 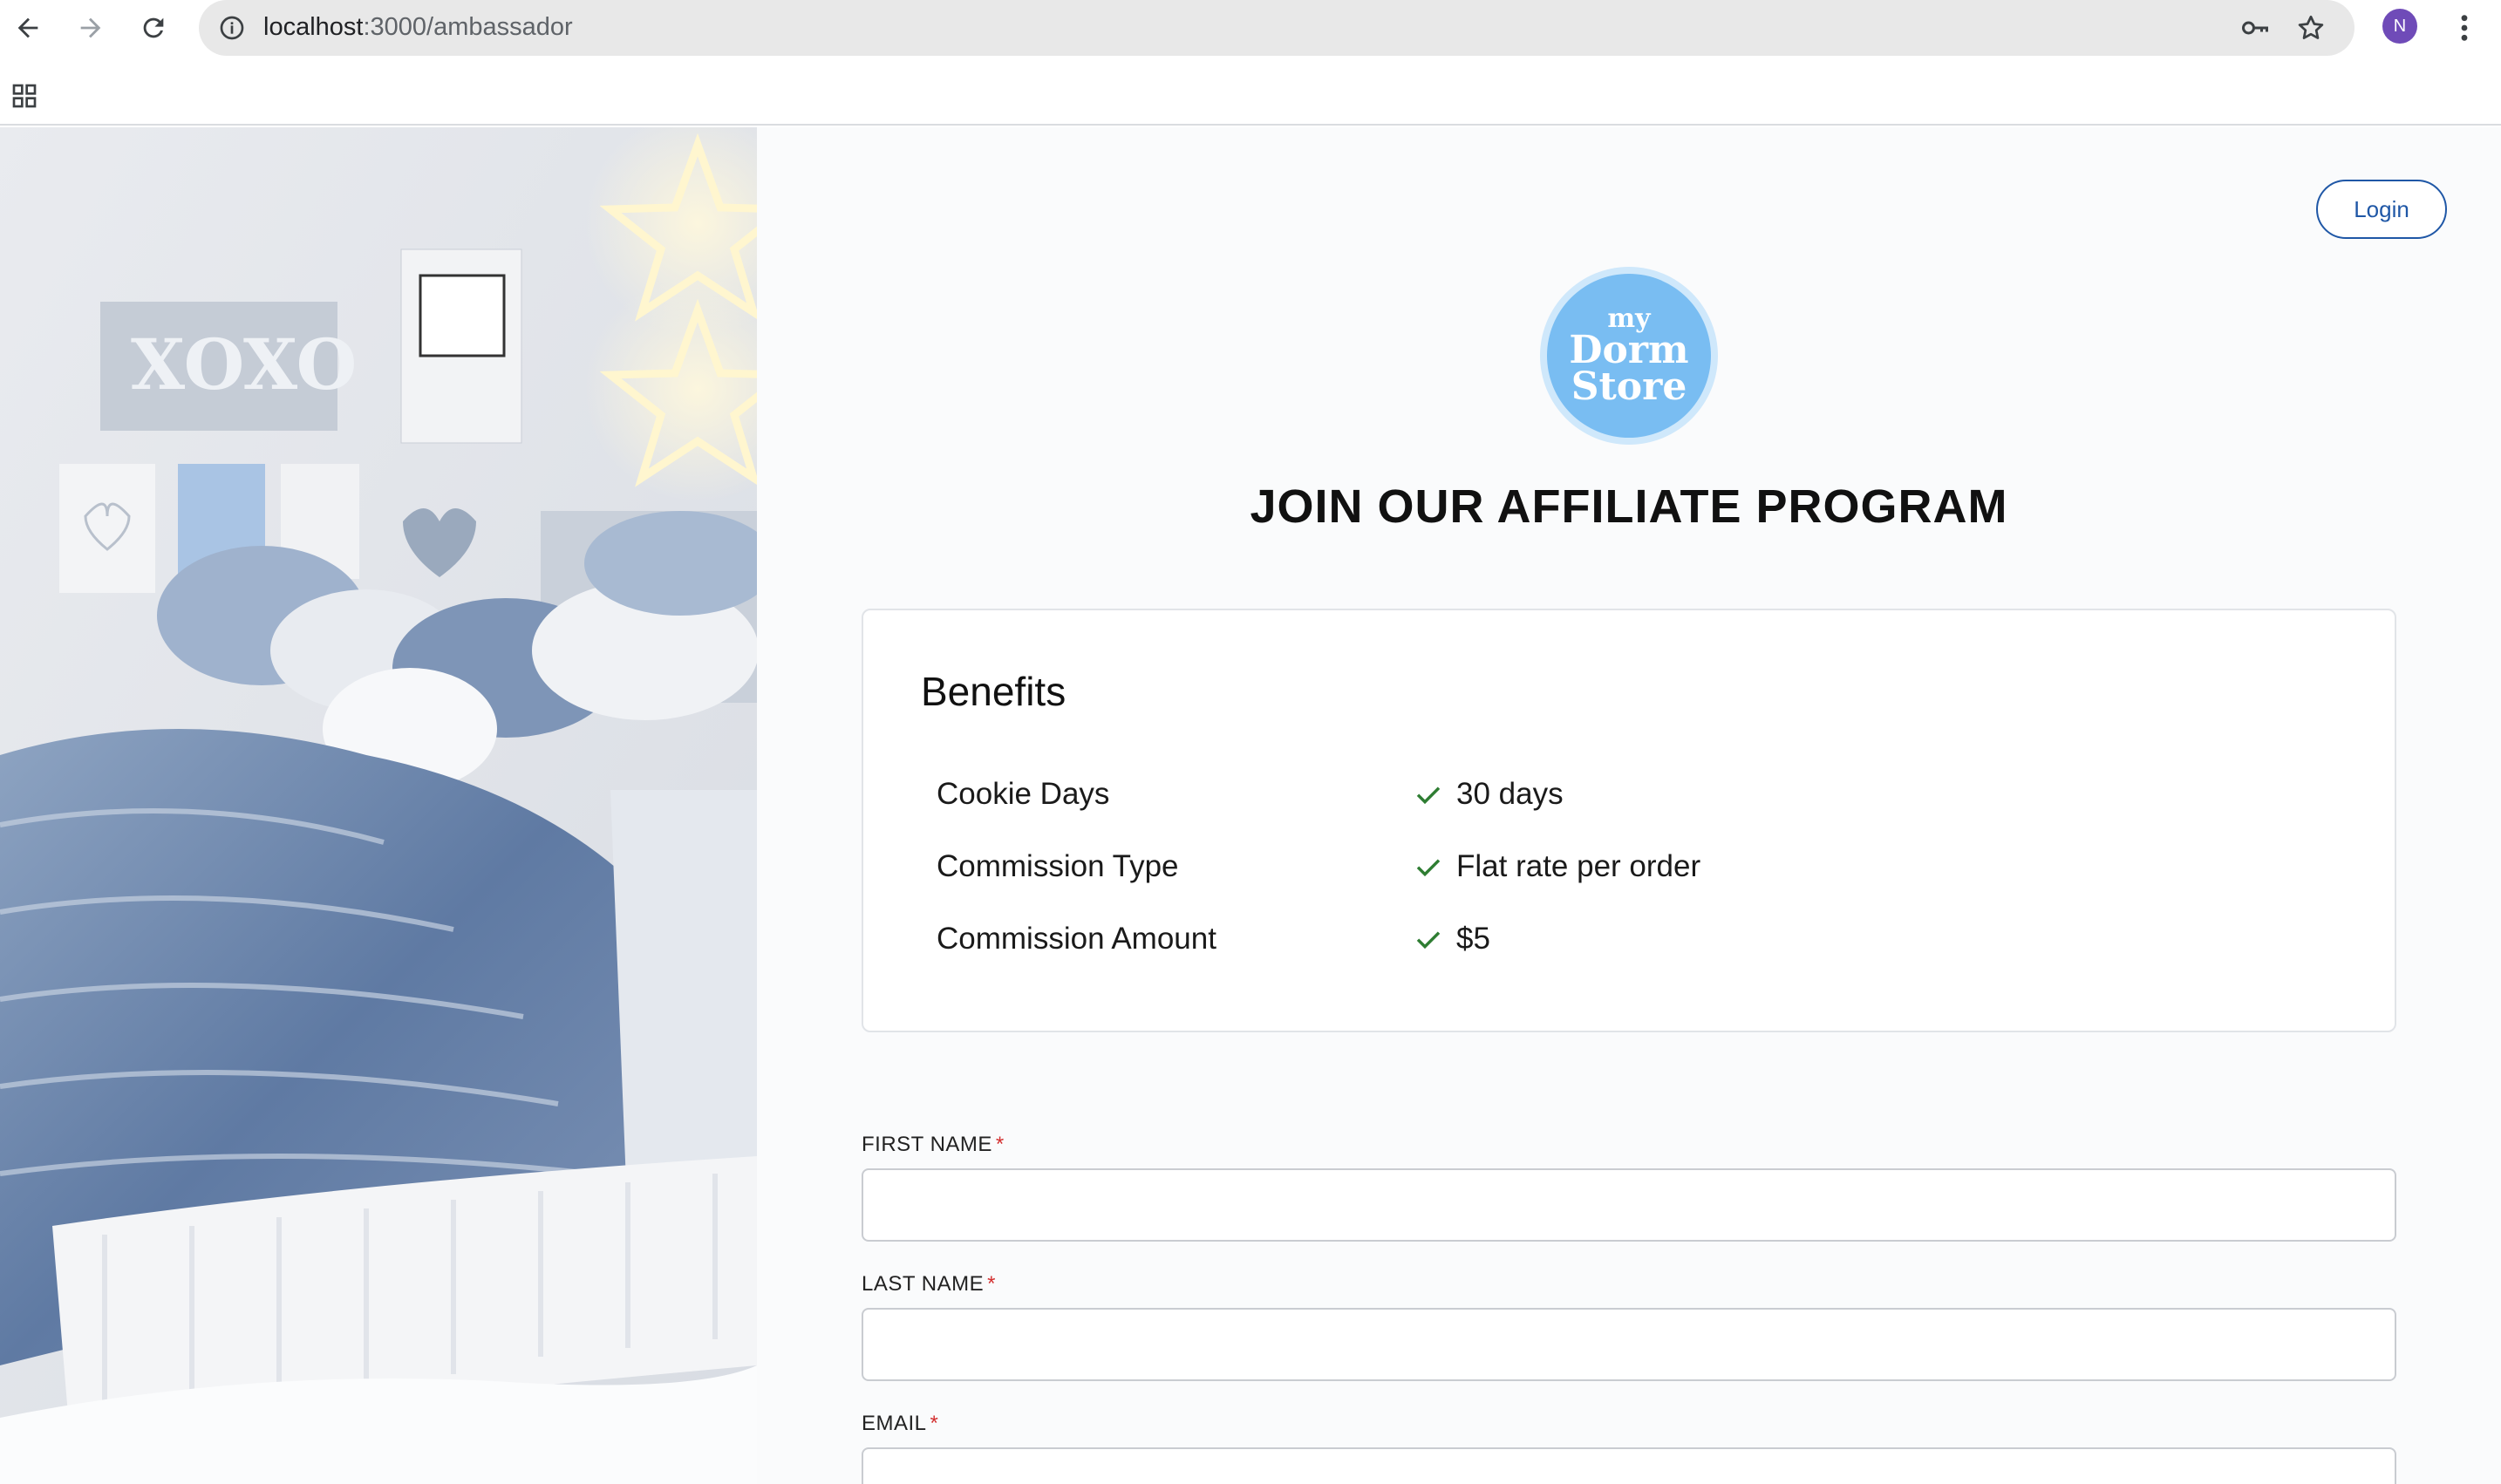 I want to click on last-name-input, so click(x=1629, y=1344).